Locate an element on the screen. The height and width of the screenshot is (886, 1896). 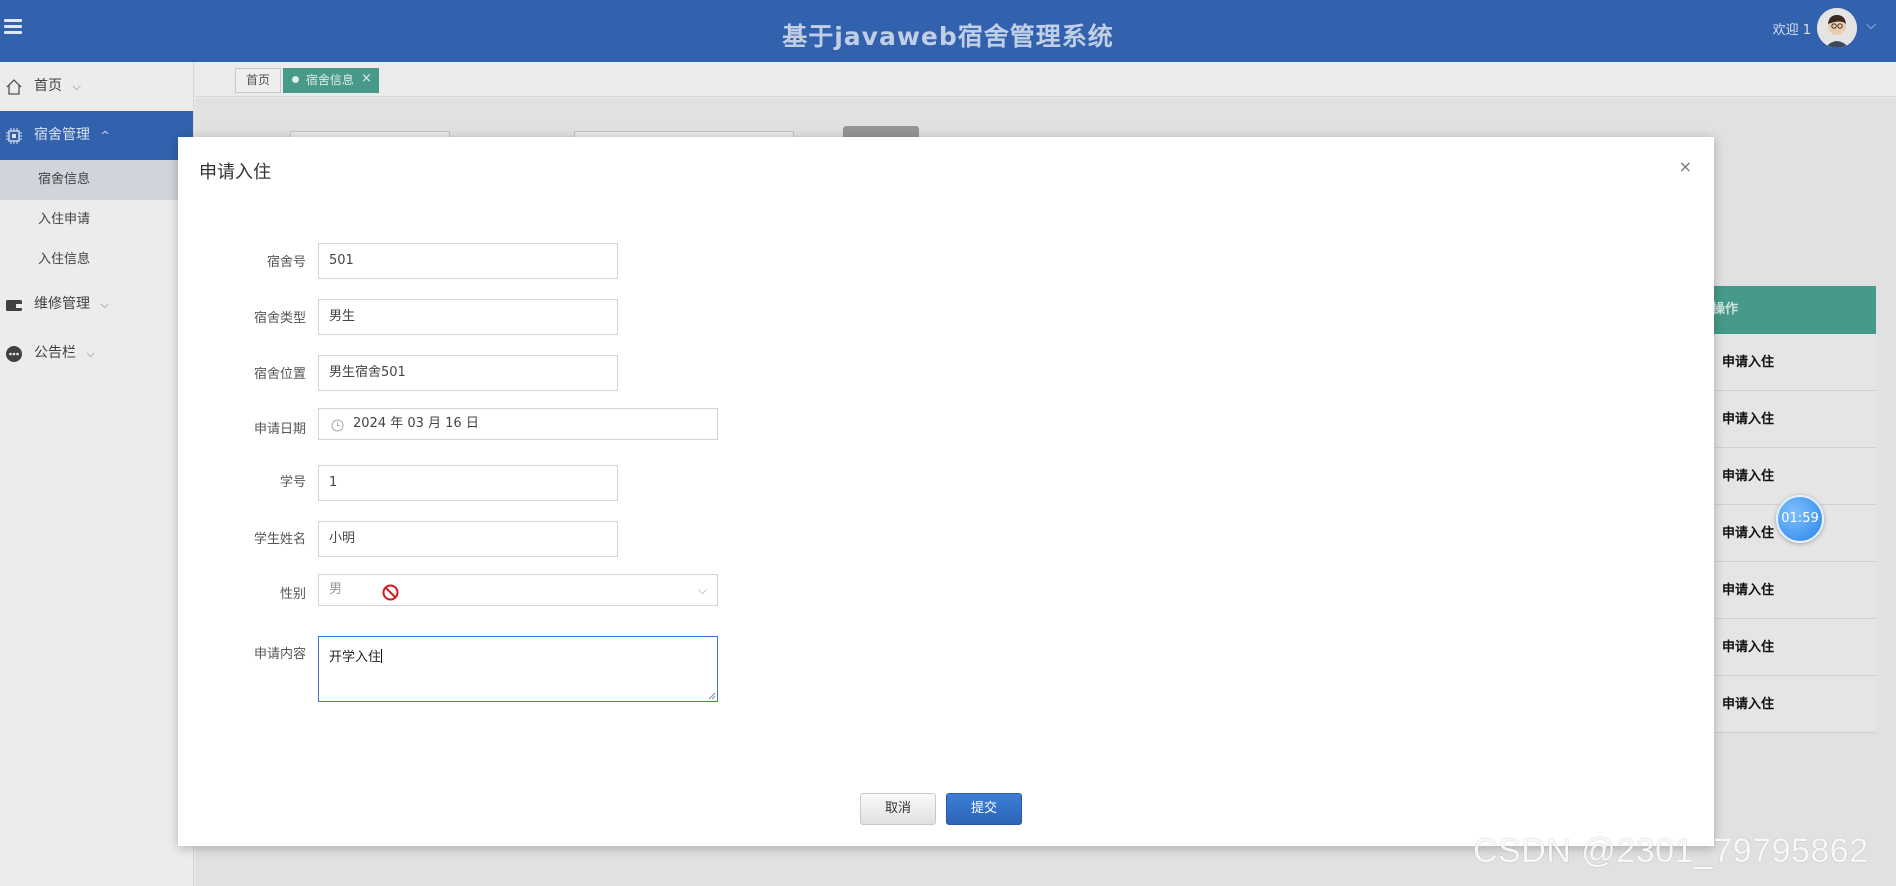
not-allowed-icon is located at coordinates (390, 592).